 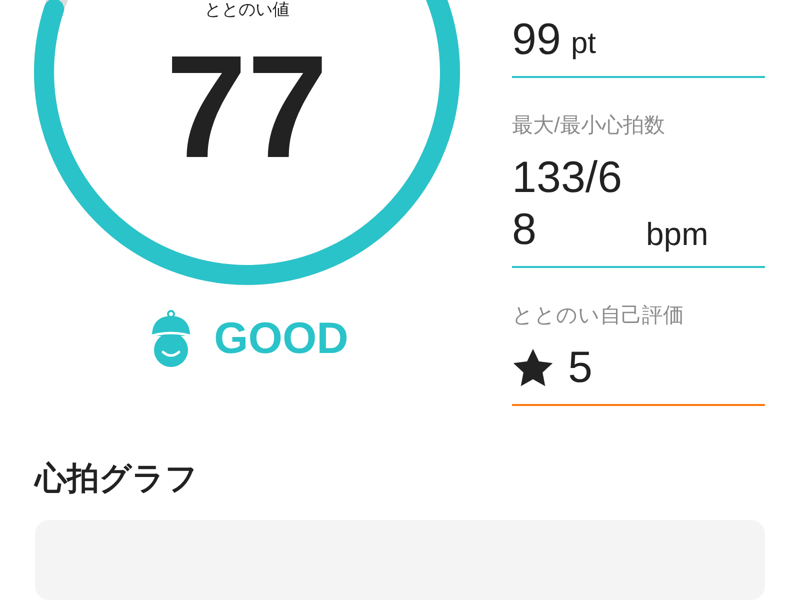 What do you see at coordinates (117, 478) in the screenshot?
I see `section-title: 心拍グラフ` at bounding box center [117, 478].